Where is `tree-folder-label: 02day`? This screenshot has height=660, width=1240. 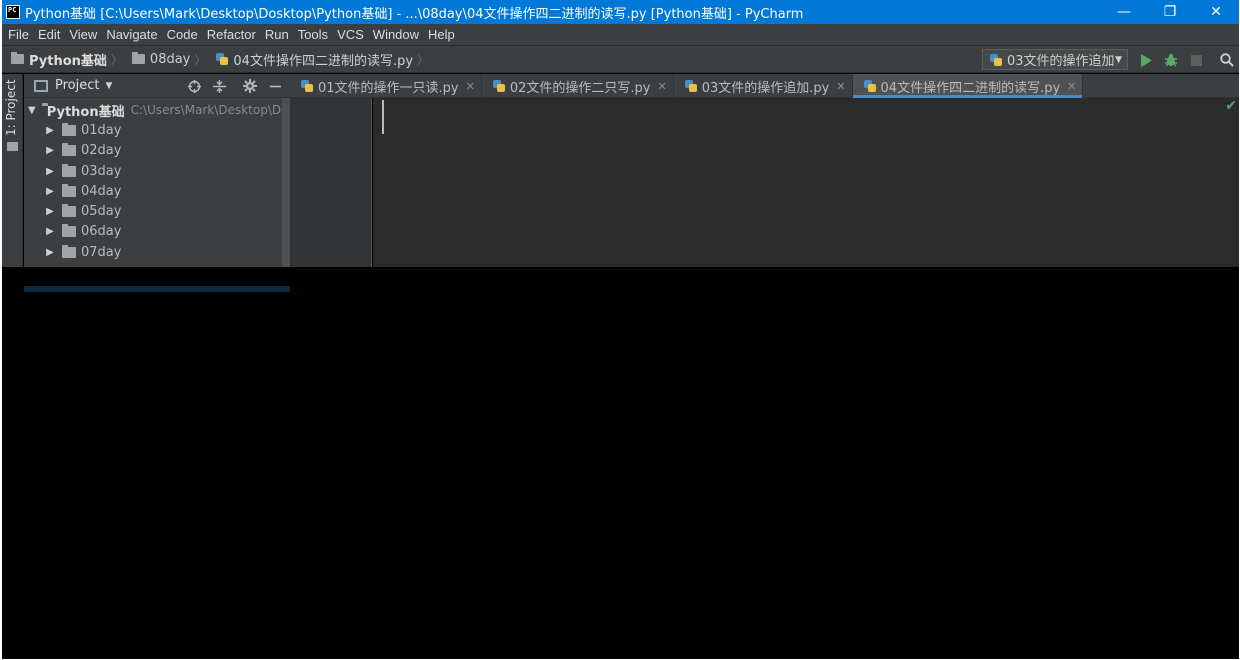 tree-folder-label: 02day is located at coordinates (101, 151).